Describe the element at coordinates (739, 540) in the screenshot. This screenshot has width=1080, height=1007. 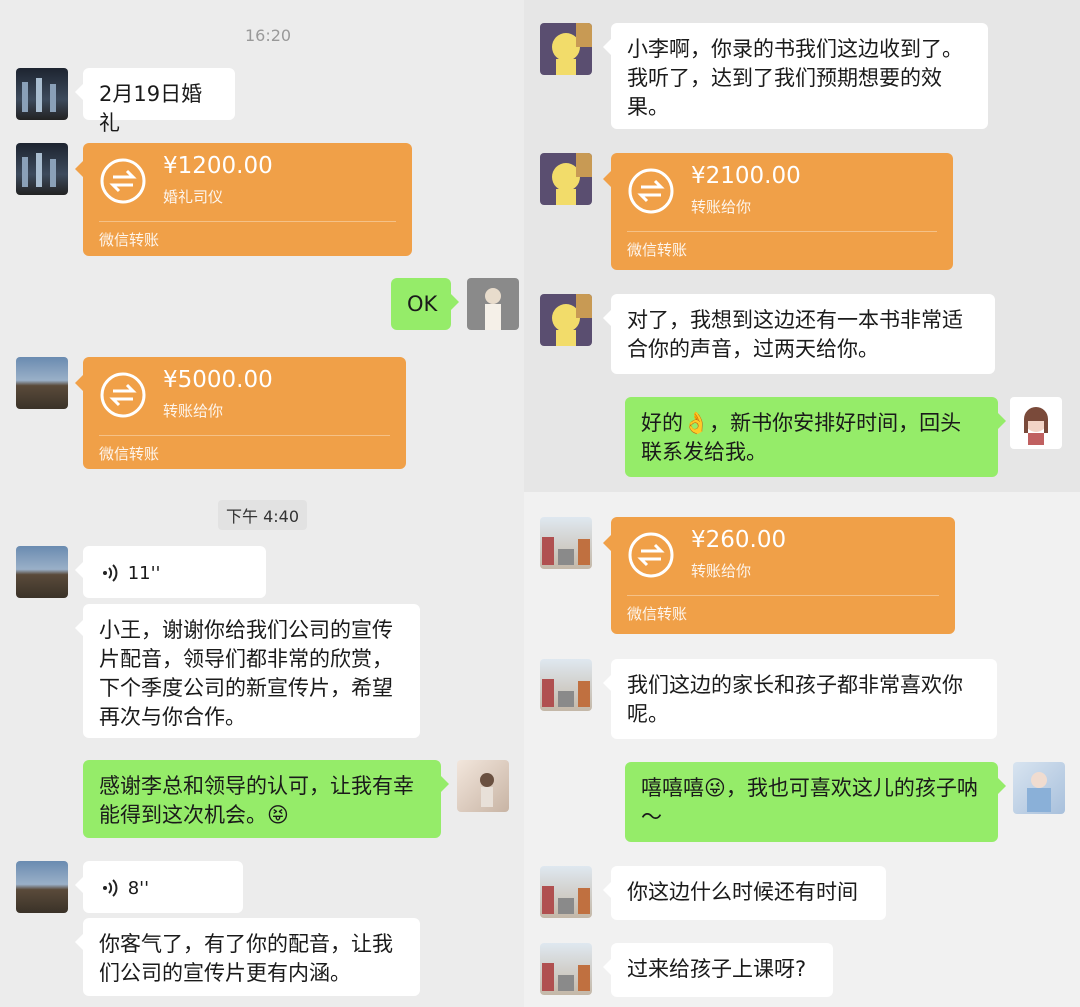
I see `transfer-amount: ¥260.00` at that location.